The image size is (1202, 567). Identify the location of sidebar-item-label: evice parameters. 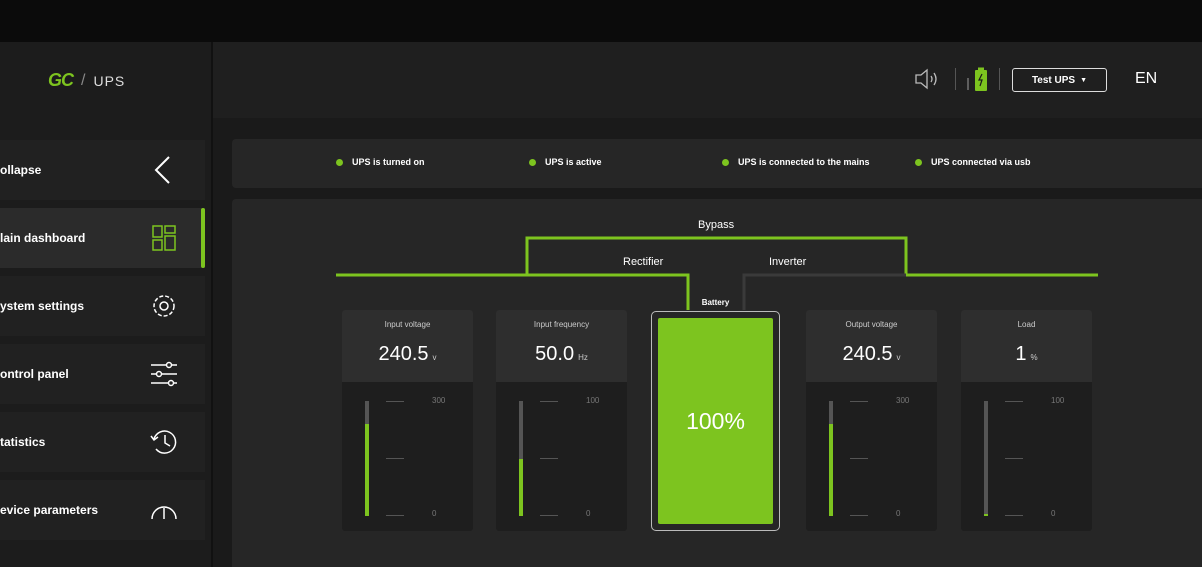
(49, 510).